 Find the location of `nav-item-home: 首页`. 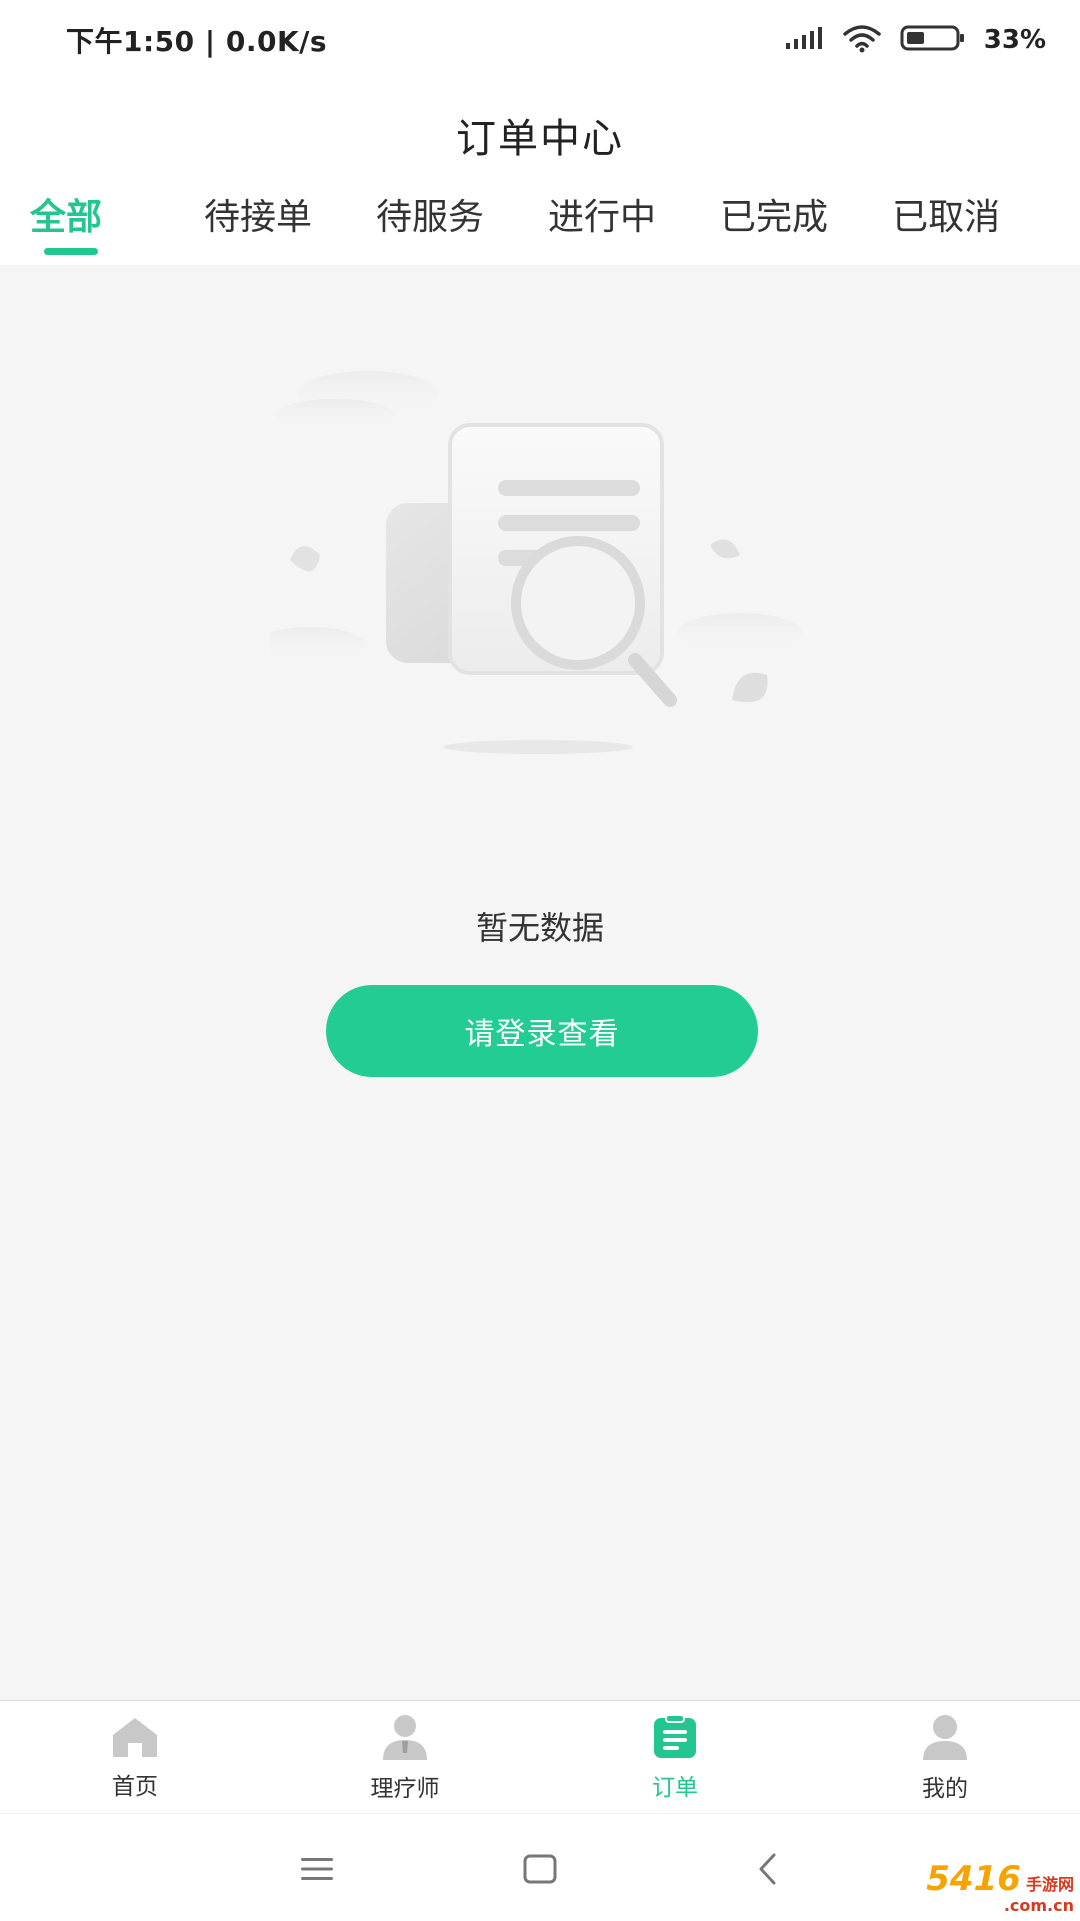

nav-item-home: 首页 is located at coordinates (135, 1757).